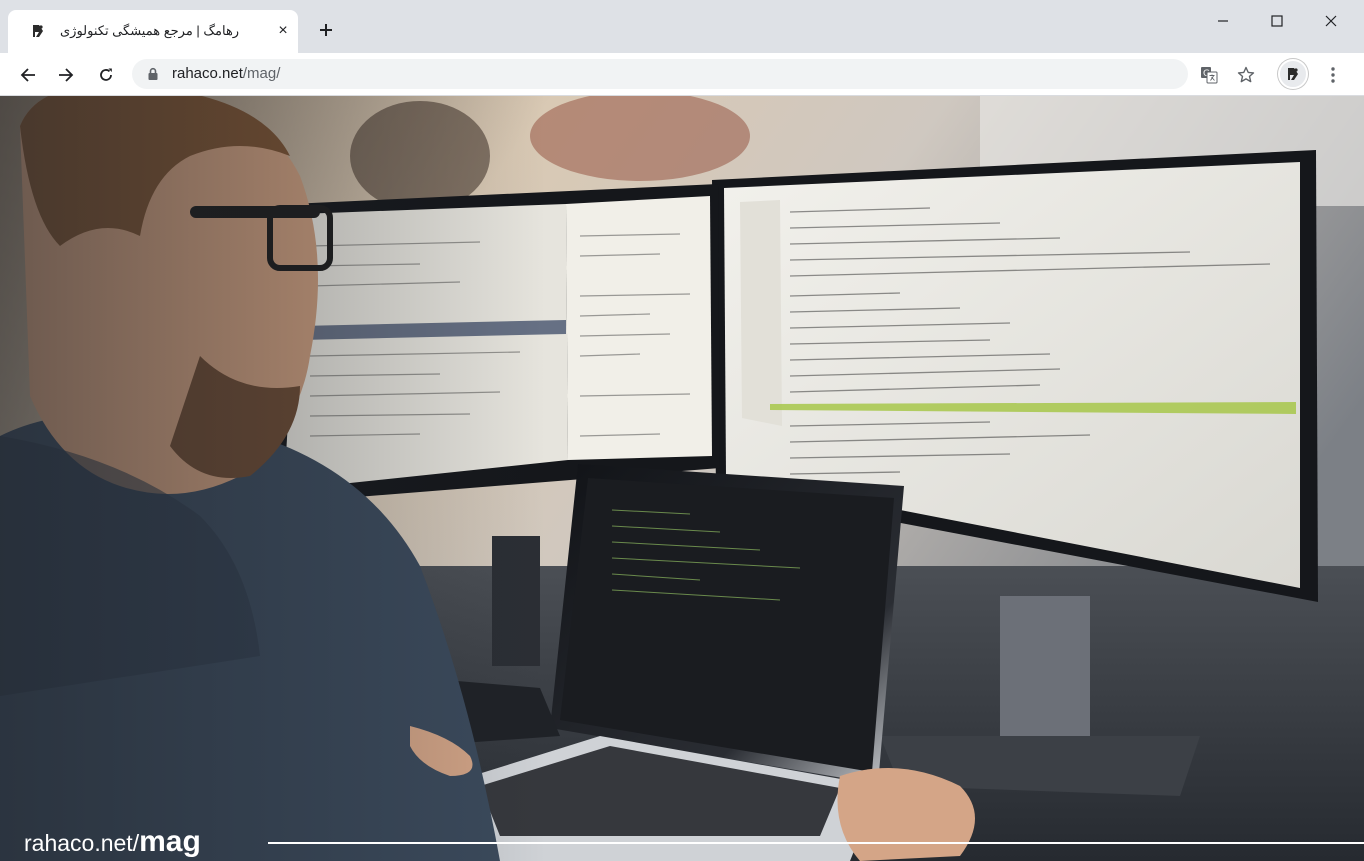  I want to click on minimize-icon, so click(1223, 21).